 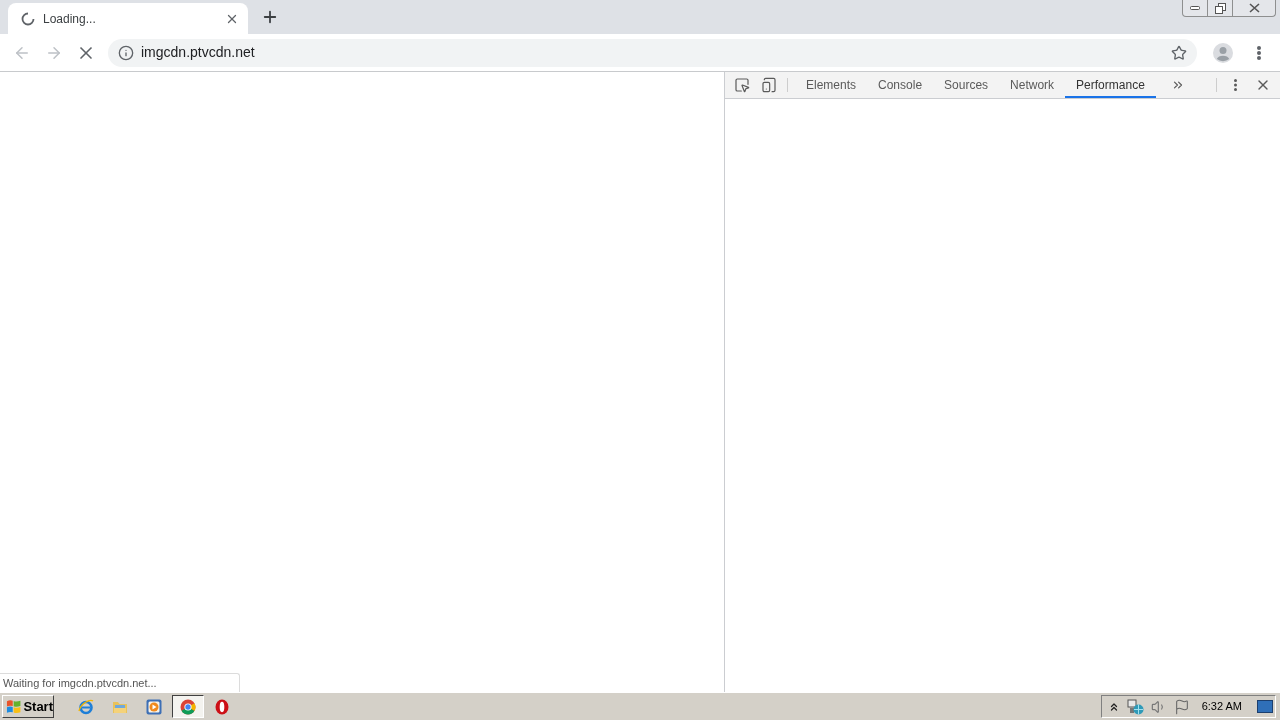 What do you see at coordinates (1254, 8) in the screenshot?
I see `close-icon` at bounding box center [1254, 8].